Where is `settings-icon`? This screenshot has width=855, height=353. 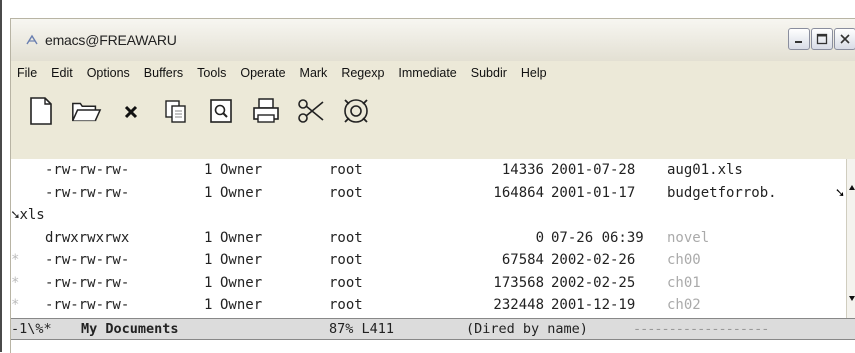 settings-icon is located at coordinates (356, 111).